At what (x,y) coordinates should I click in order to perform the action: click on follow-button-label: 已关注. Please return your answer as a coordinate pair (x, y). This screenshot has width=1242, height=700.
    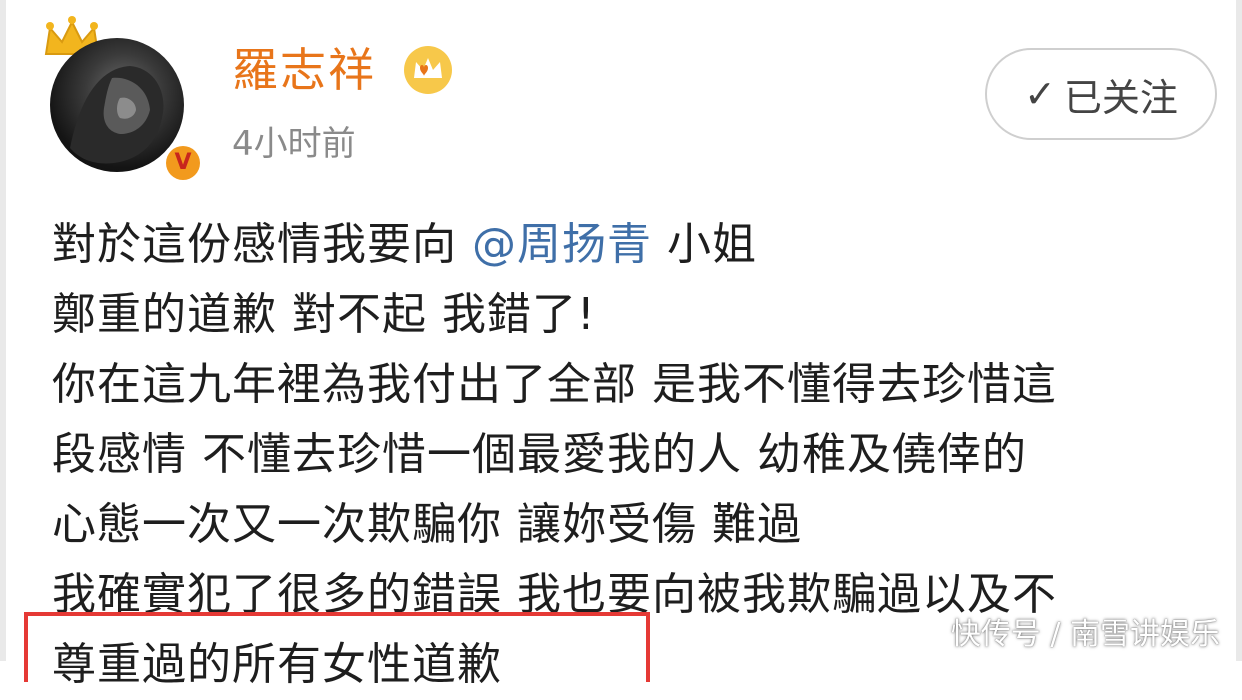
    Looking at the image, I should click on (1120, 97).